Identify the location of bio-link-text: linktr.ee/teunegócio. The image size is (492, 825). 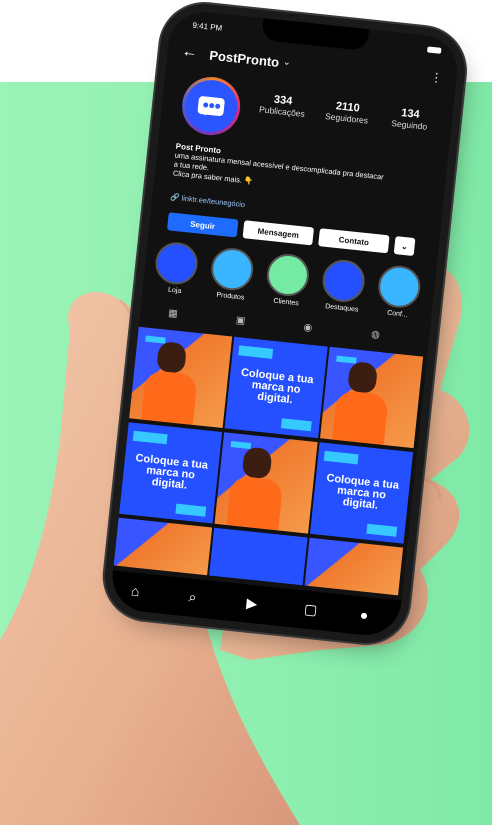
(213, 201).